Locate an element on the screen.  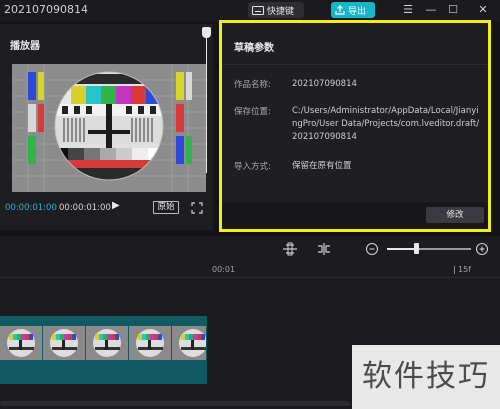
project-name-label: 作品名称: is located at coordinates (252, 85).